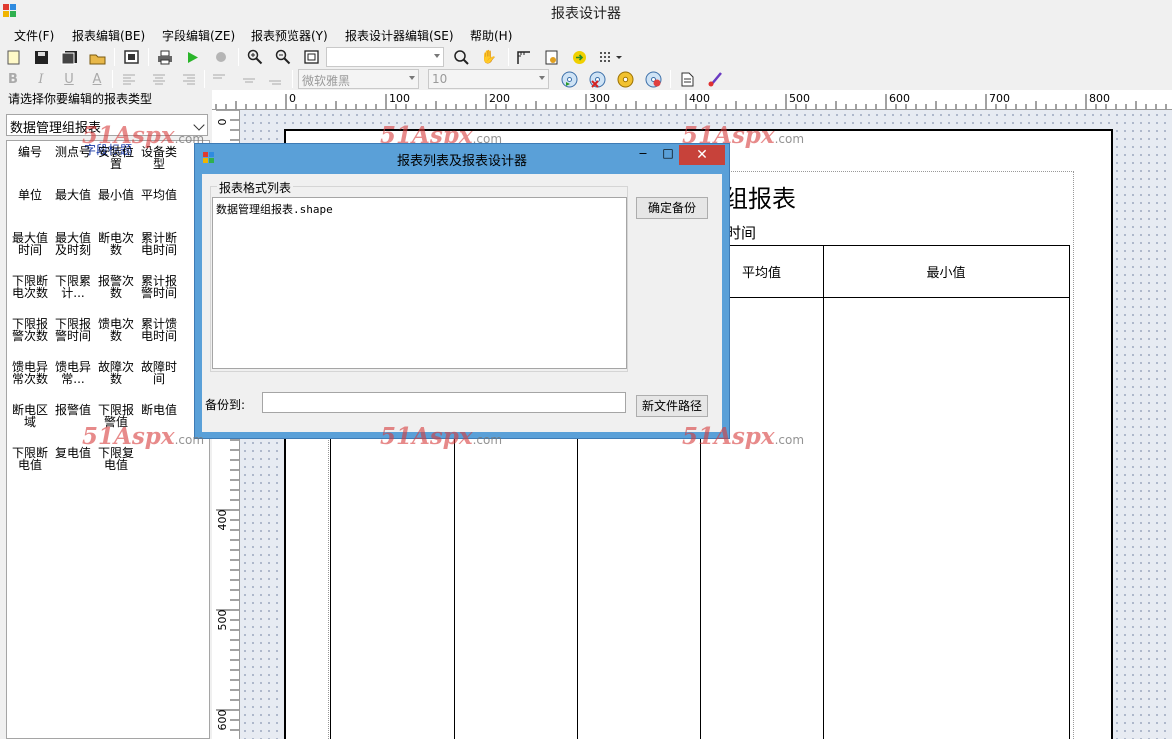  I want to click on bold-icon: B, so click(13, 79).